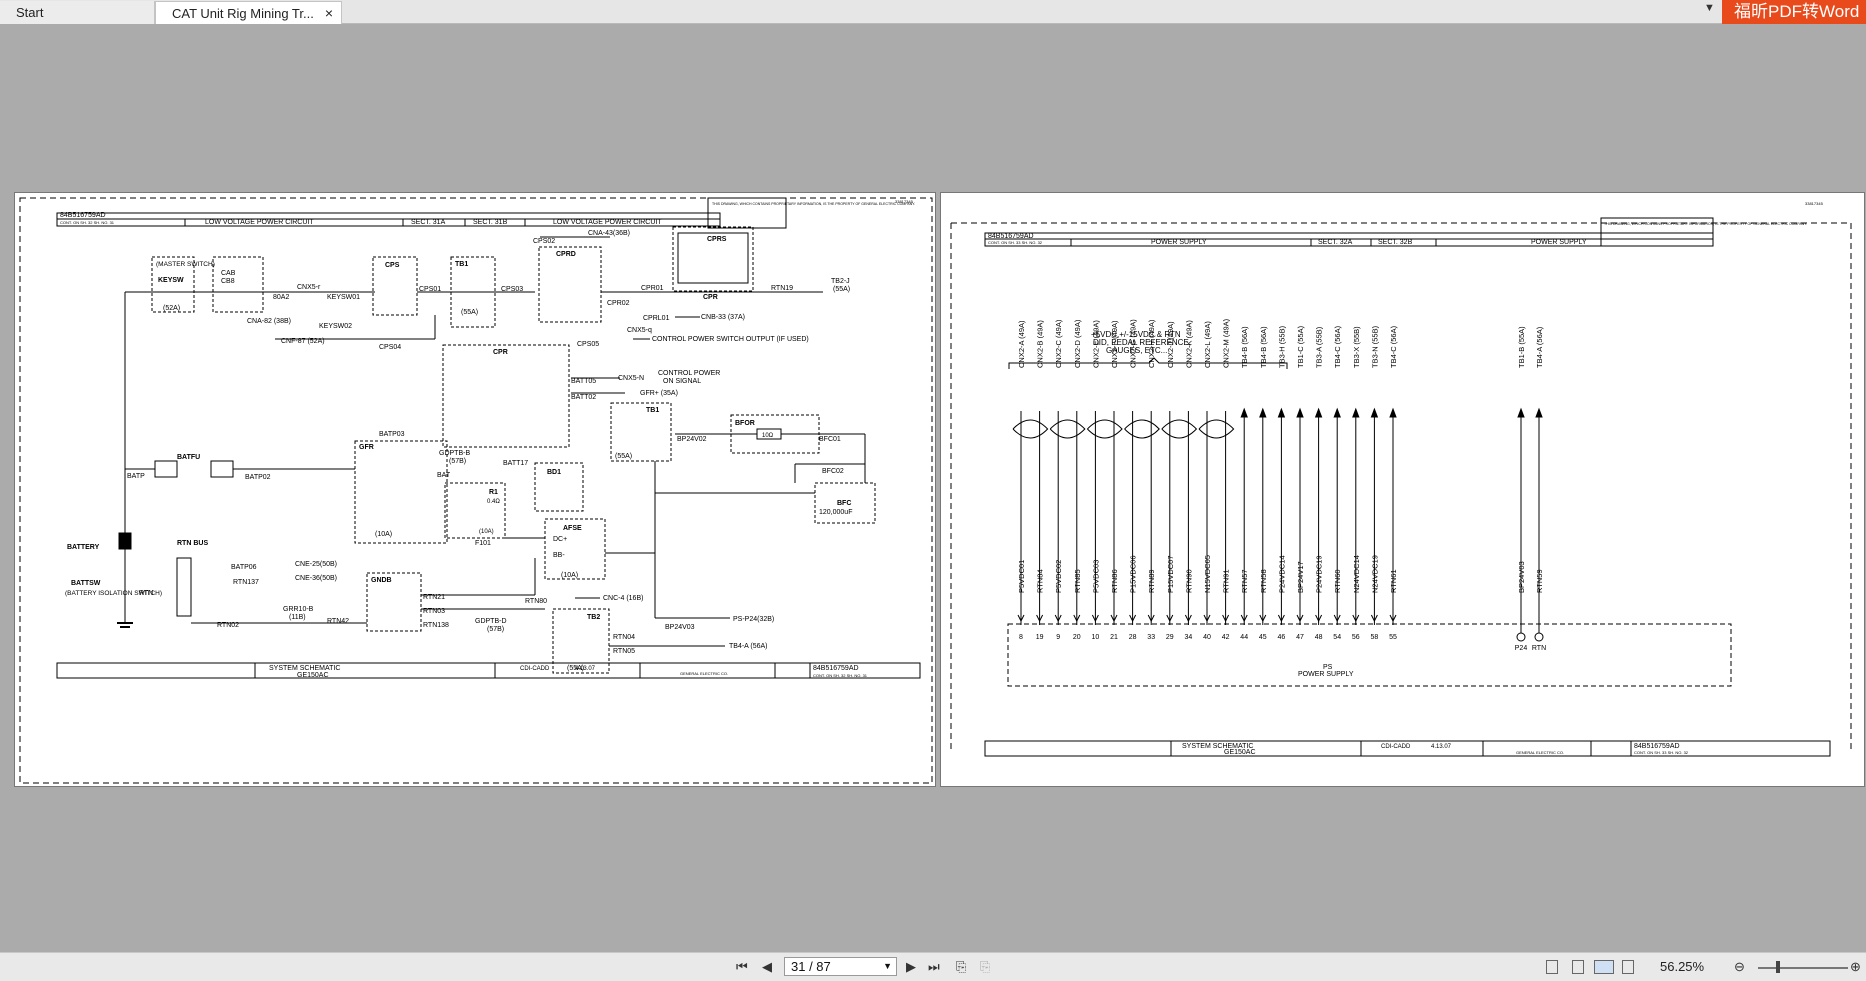 The width and height of the screenshot is (1866, 981). What do you see at coordinates (607, 222) in the screenshot?
I see `page-title-right: LOW VOLTAGE POWER CIRCUIT` at bounding box center [607, 222].